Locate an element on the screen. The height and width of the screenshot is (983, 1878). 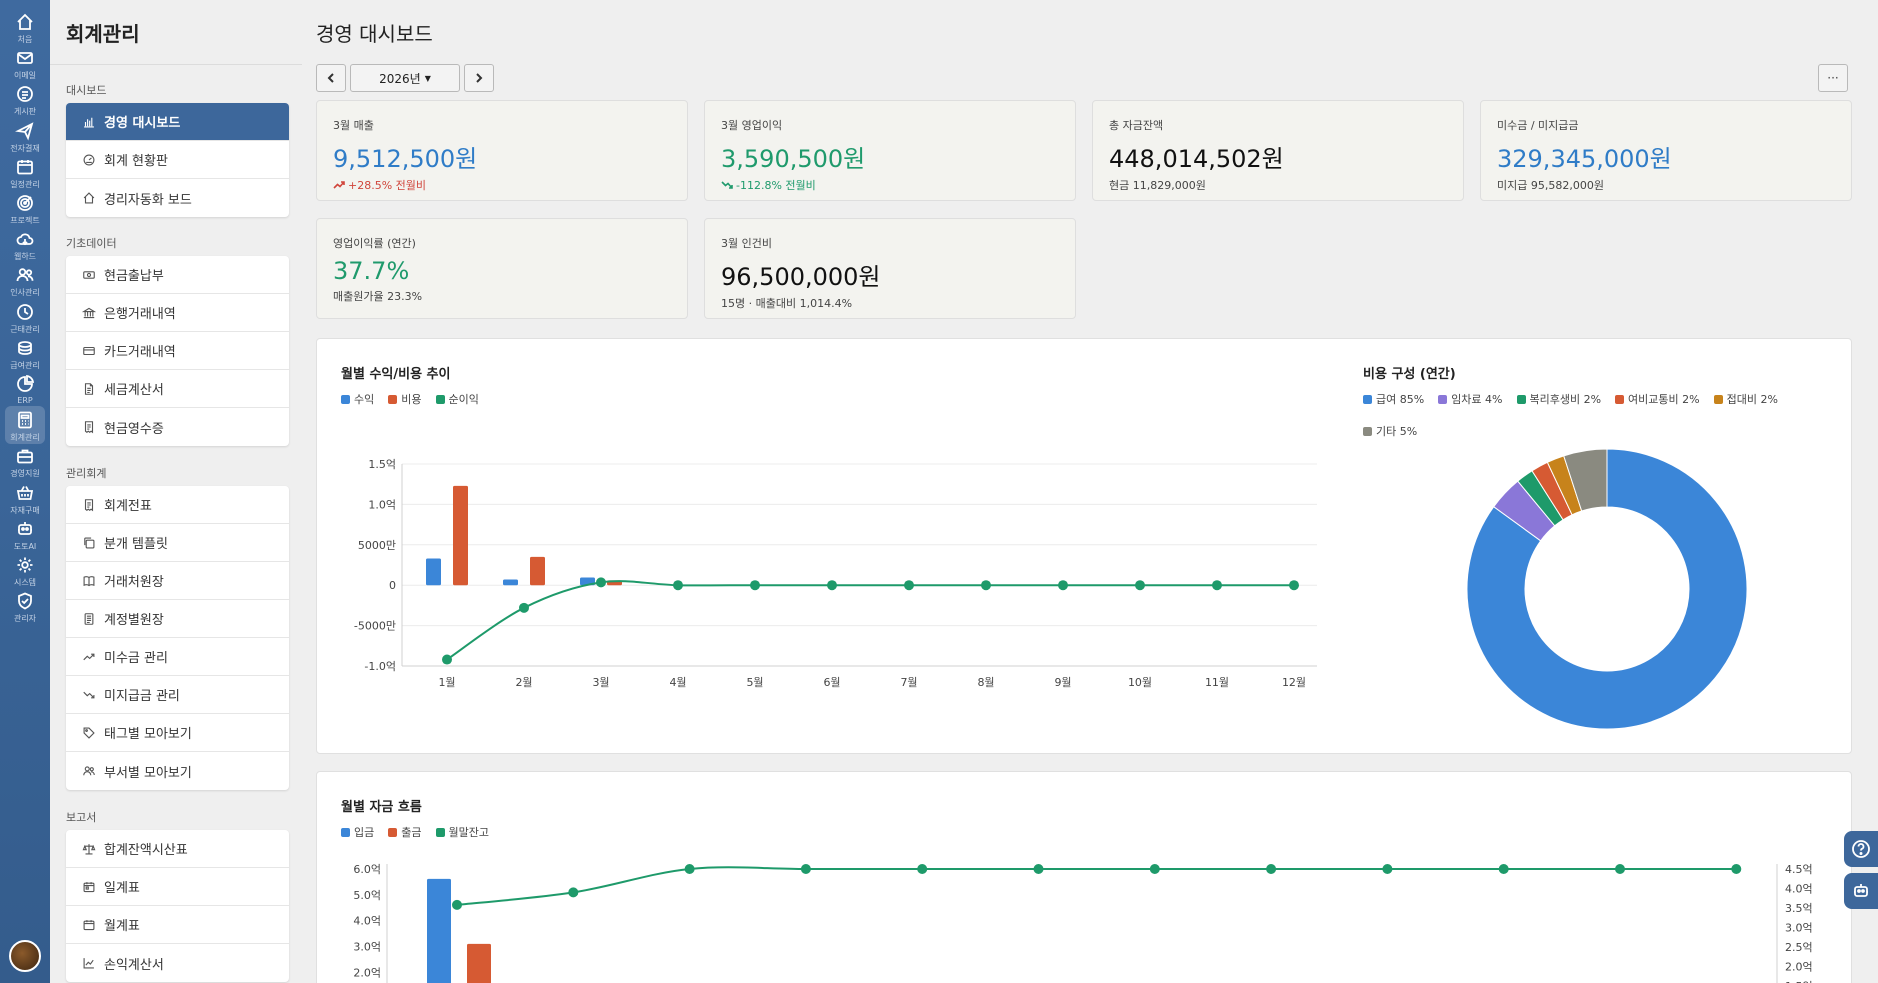
sidebar-item: 경영 대시보드 is located at coordinates (177, 122).